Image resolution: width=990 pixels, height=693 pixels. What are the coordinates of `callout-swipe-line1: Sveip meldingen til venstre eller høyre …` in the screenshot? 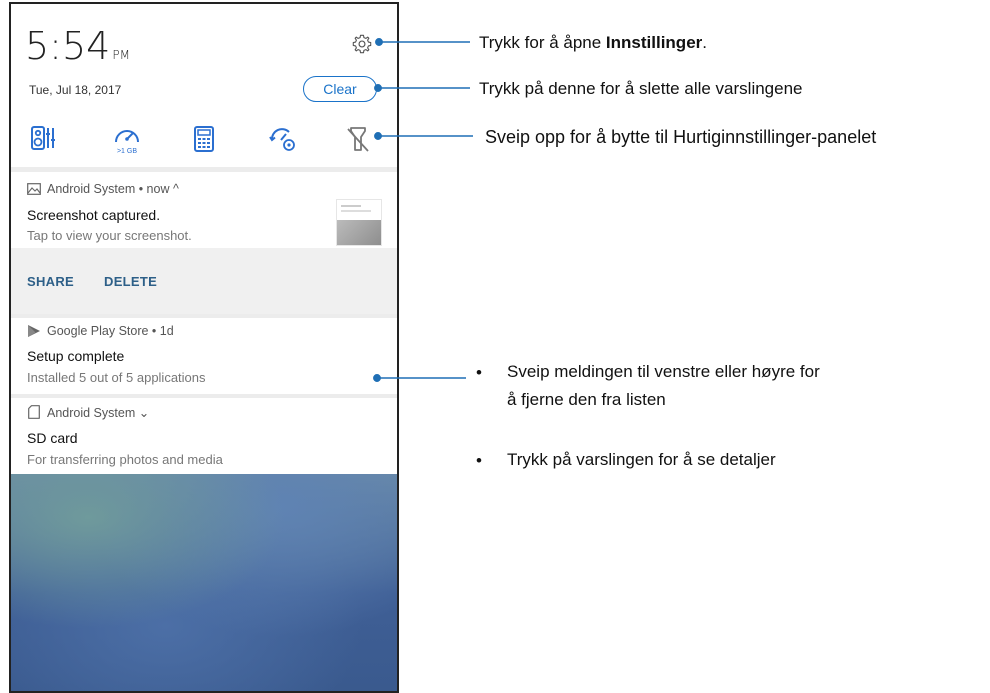 It's located at (663, 371).